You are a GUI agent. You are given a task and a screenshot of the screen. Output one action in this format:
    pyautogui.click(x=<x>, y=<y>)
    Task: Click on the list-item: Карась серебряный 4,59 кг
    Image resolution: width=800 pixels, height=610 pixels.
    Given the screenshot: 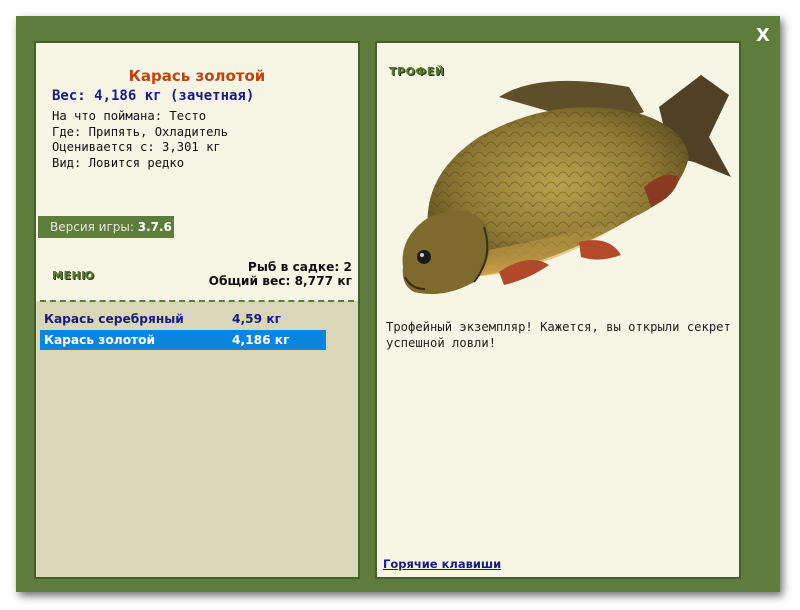 What is the action you would take?
    pyautogui.click(x=183, y=319)
    